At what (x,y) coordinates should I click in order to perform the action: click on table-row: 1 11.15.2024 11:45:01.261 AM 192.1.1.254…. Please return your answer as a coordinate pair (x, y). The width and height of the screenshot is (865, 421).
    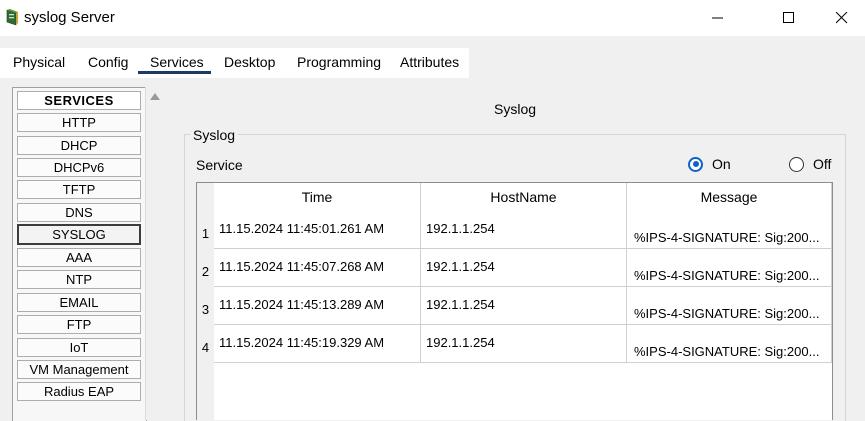
    Looking at the image, I should click on (515, 230).